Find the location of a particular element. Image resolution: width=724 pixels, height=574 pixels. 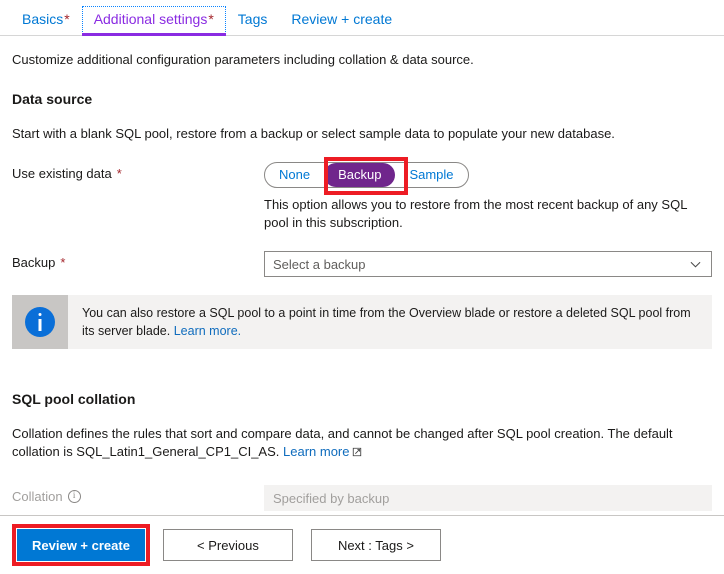

backup-dropdown: Select a backup is located at coordinates (488, 264).